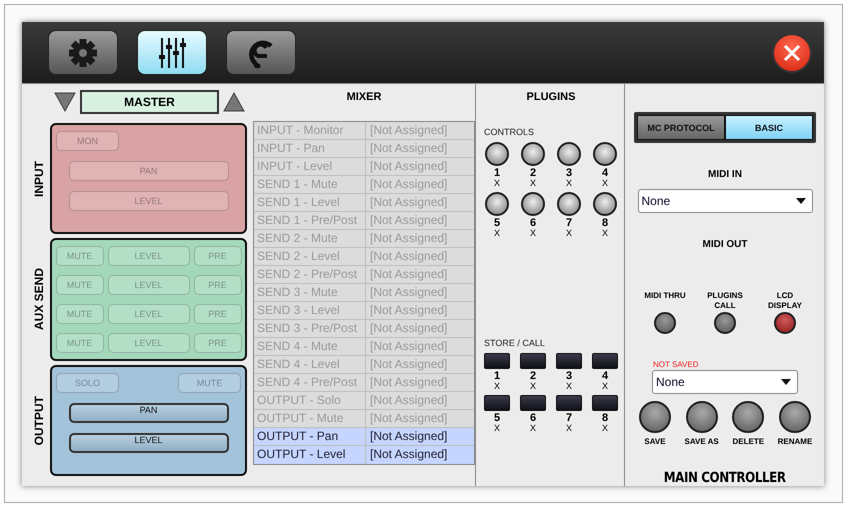 The height and width of the screenshot is (509, 847). Describe the element at coordinates (310, 418) in the screenshot. I see `control-name: OUTPUT - Mute` at that location.